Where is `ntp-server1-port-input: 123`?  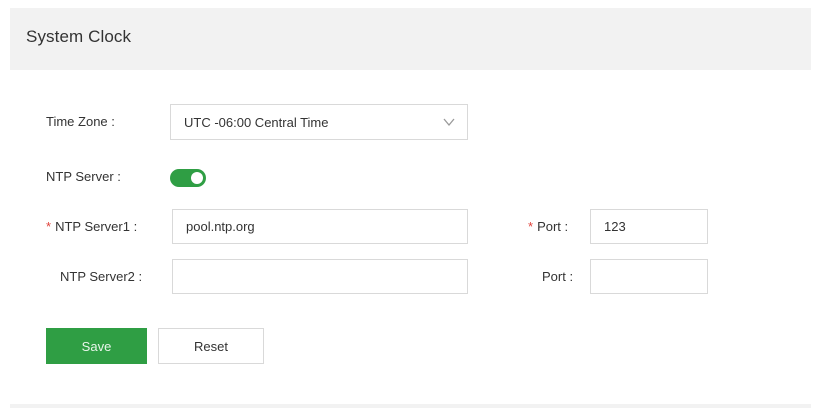 ntp-server1-port-input: 123 is located at coordinates (649, 226).